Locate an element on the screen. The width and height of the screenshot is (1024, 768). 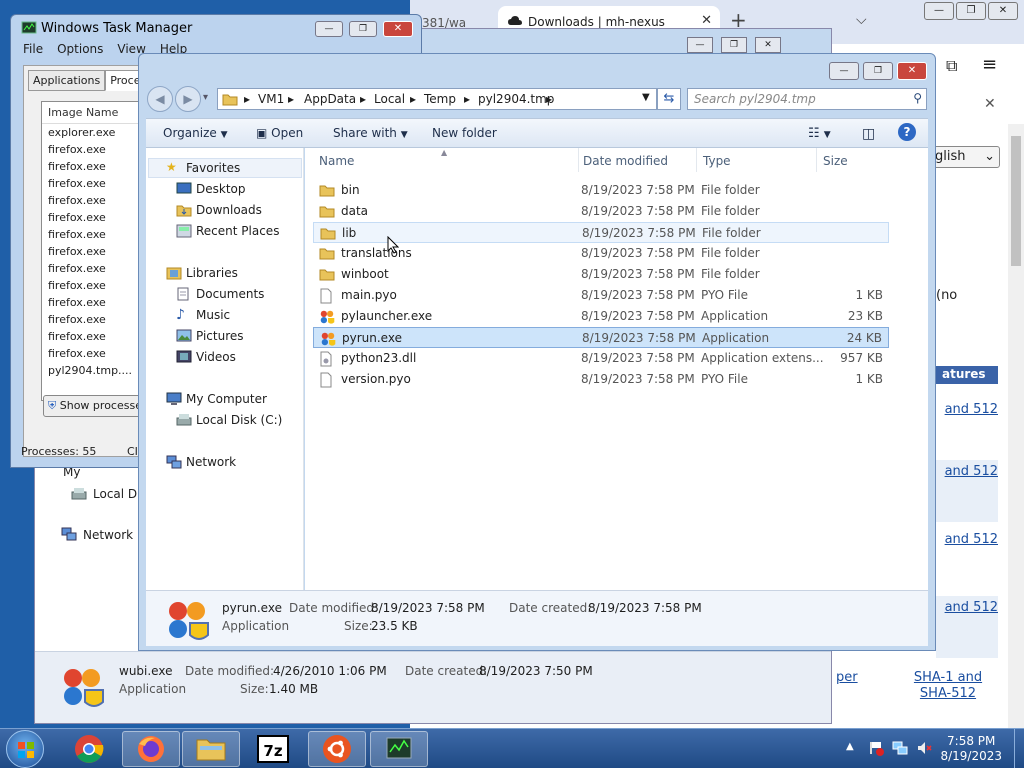
file-row: lib 8/19/2023 7:58 PM File folder is located at coordinates (601, 232).